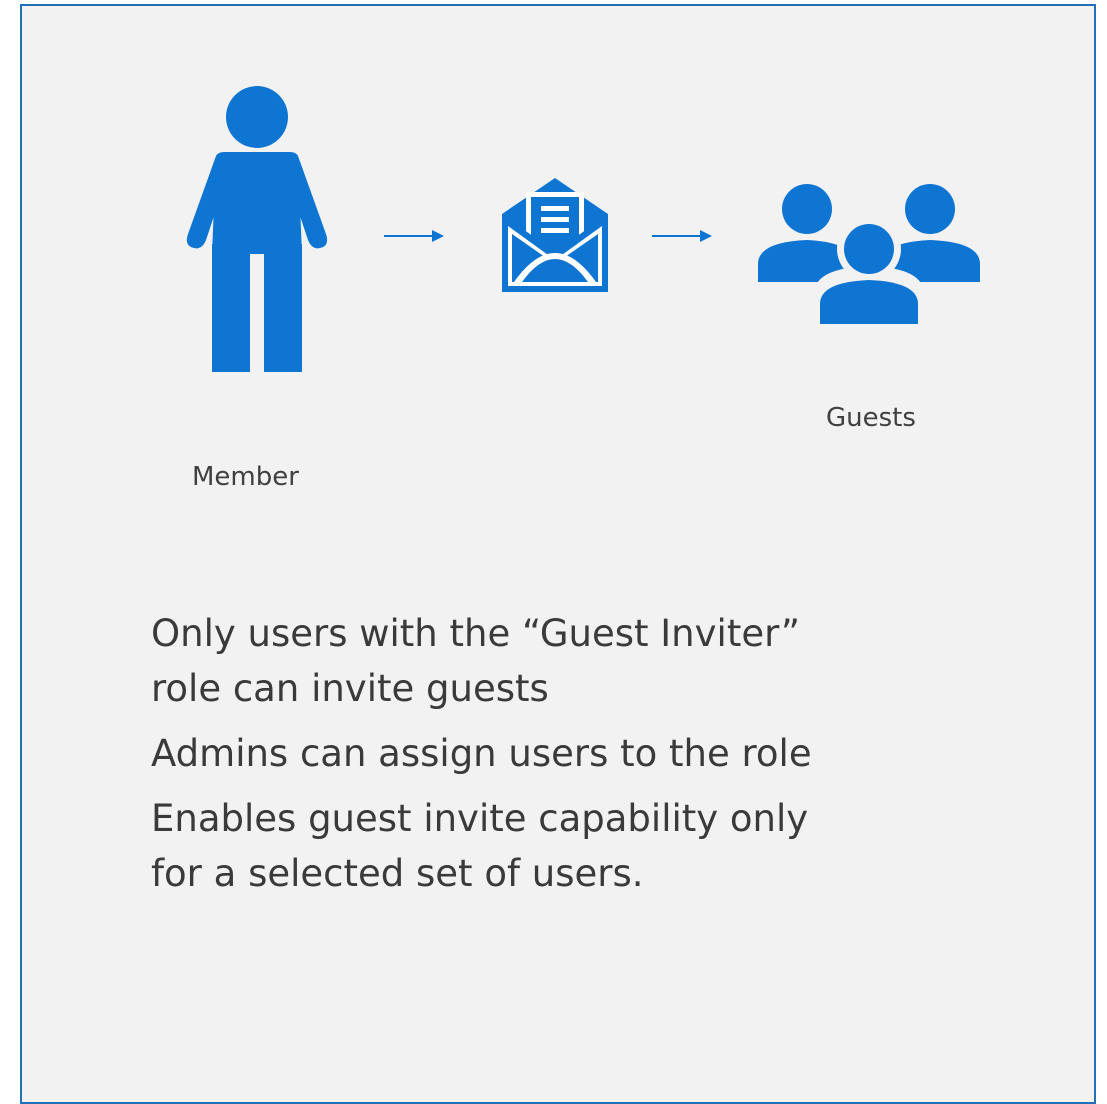 This screenshot has height=1104, width=1107. I want to click on description-line: Only users with the “Guest Inviter”, so click(476, 633).